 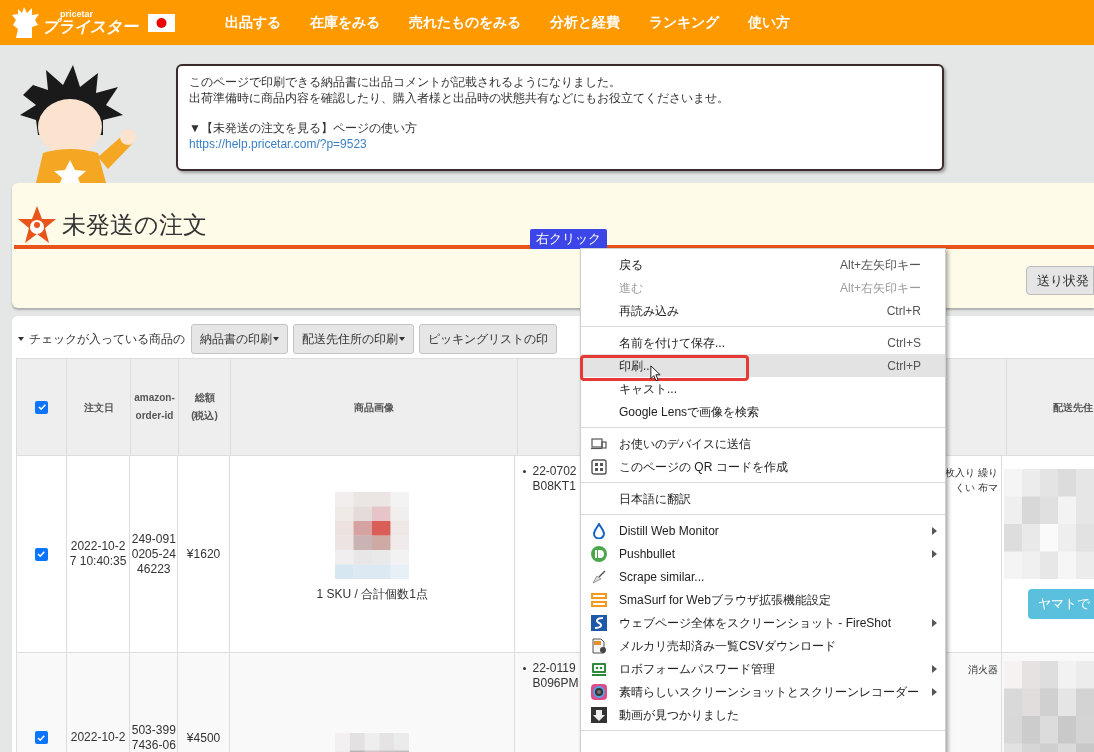 I want to click on order-id: 249-0910205-2446223, so click(x=153, y=554).